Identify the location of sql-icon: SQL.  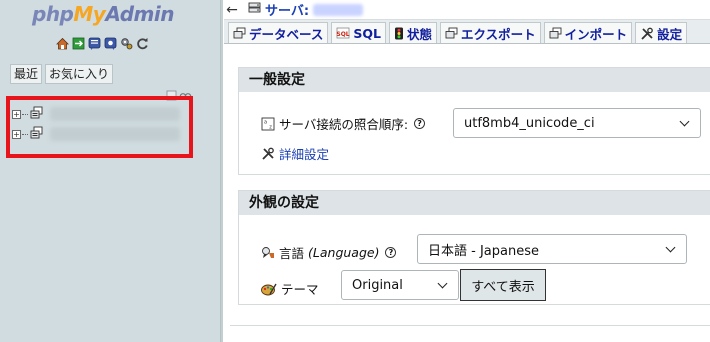
(343, 33).